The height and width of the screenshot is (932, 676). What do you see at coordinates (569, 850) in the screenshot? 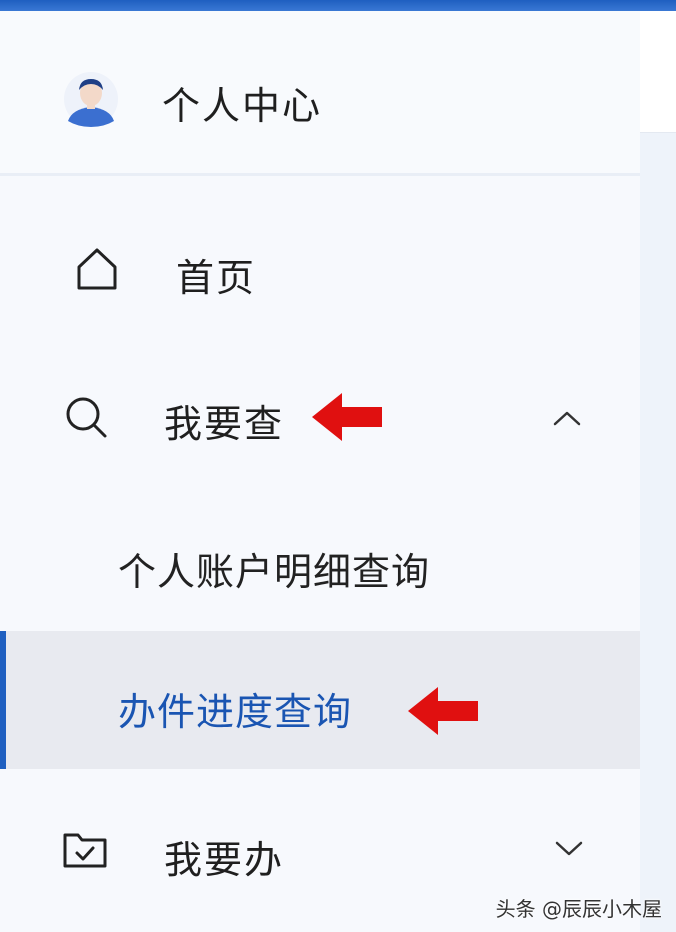
I see `chevron-down-icon` at bounding box center [569, 850].